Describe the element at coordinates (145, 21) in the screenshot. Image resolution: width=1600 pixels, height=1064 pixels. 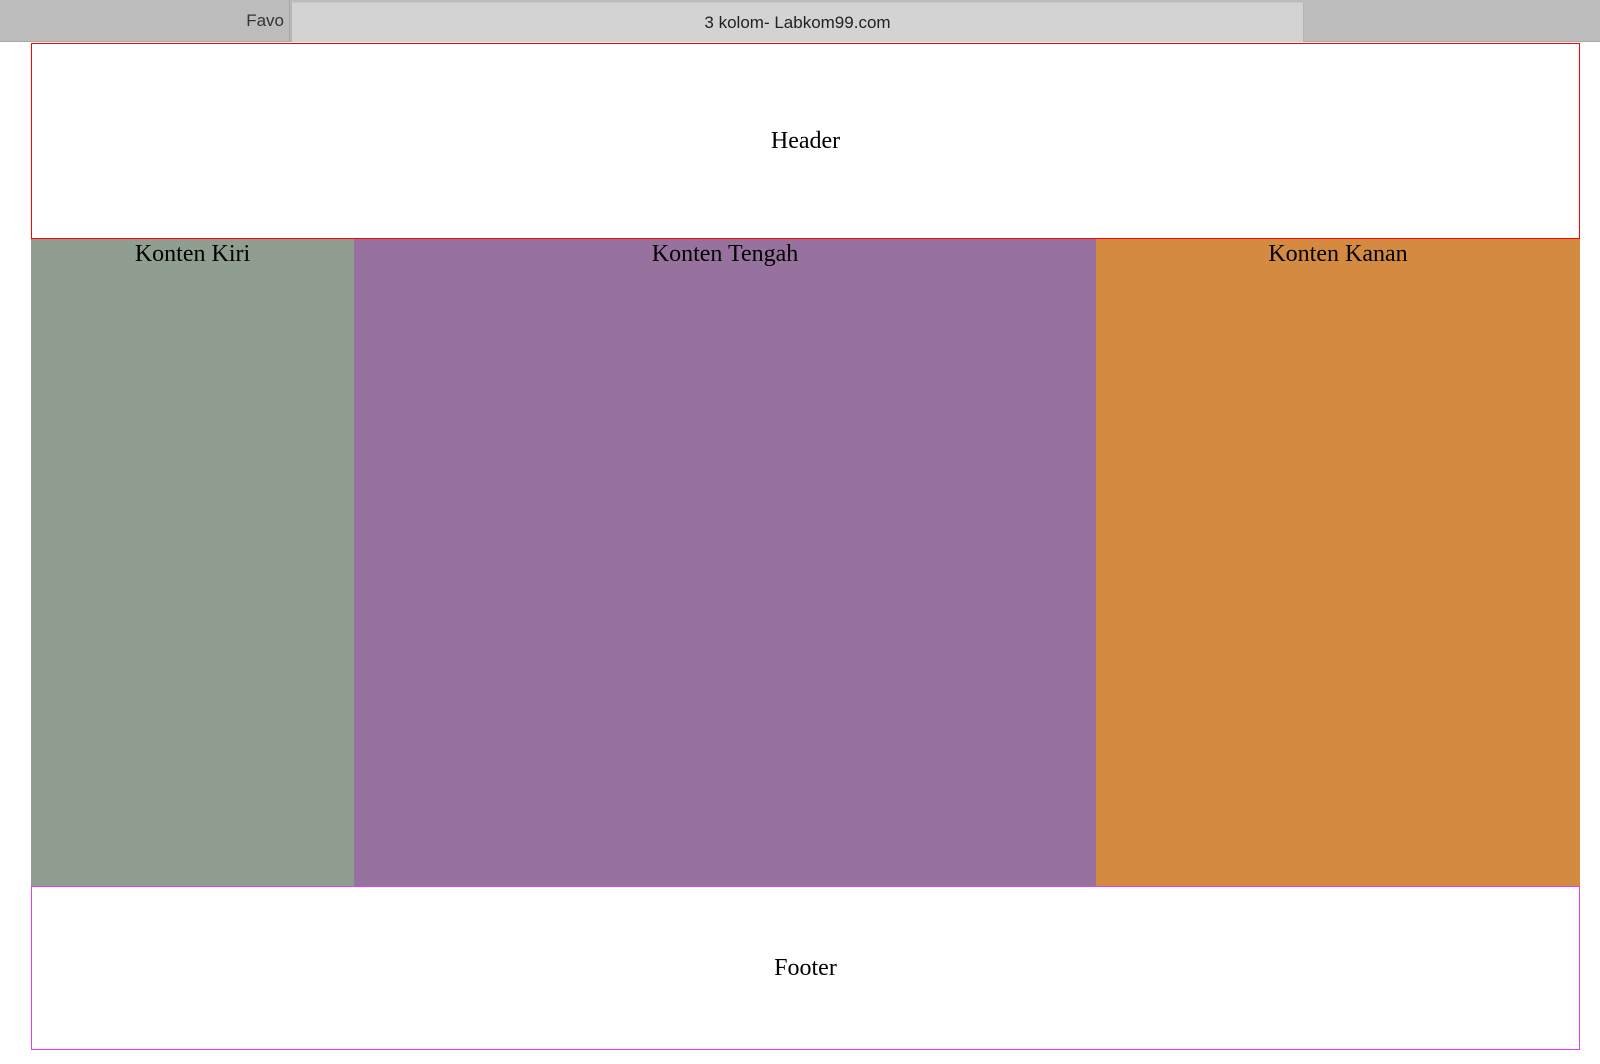
I see `tab-favorites: Favo` at that location.